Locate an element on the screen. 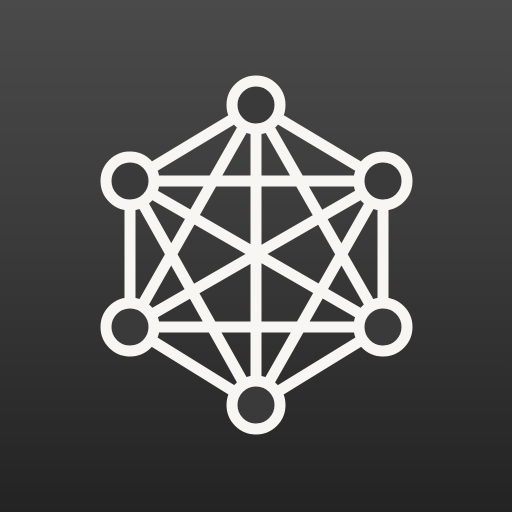  node-upper-left is located at coordinates (130, 181).